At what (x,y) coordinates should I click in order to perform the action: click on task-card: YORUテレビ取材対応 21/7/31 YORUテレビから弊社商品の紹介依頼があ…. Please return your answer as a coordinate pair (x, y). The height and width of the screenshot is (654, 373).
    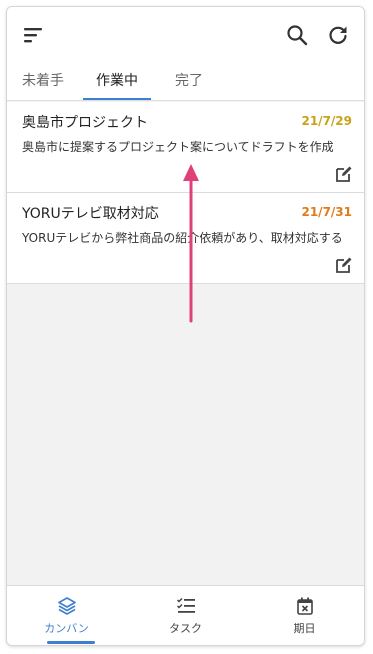
    Looking at the image, I should click on (185, 238).